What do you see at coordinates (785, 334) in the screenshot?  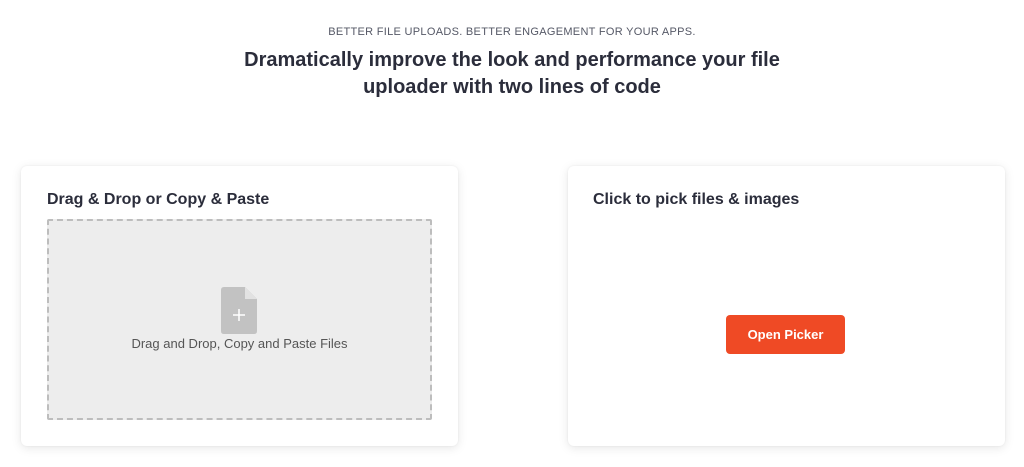 I see `open-picker-button: Open Picker` at bounding box center [785, 334].